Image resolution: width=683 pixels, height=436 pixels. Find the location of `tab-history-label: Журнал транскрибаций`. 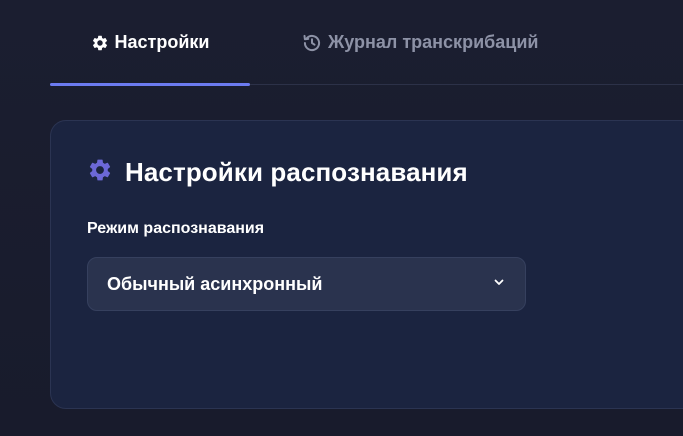

tab-history-label: Журнал транскрибаций is located at coordinates (433, 42).